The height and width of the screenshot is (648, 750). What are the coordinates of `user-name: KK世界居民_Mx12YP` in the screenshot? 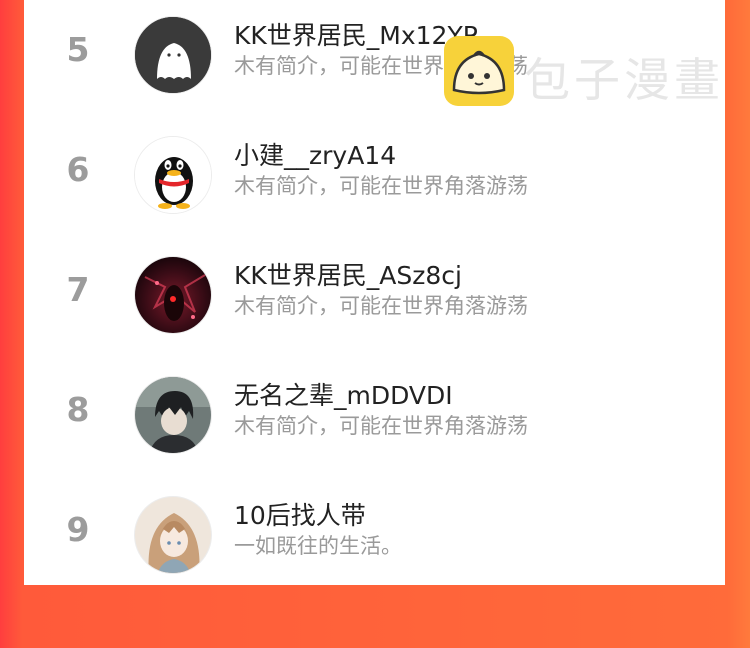 It's located at (356, 35).